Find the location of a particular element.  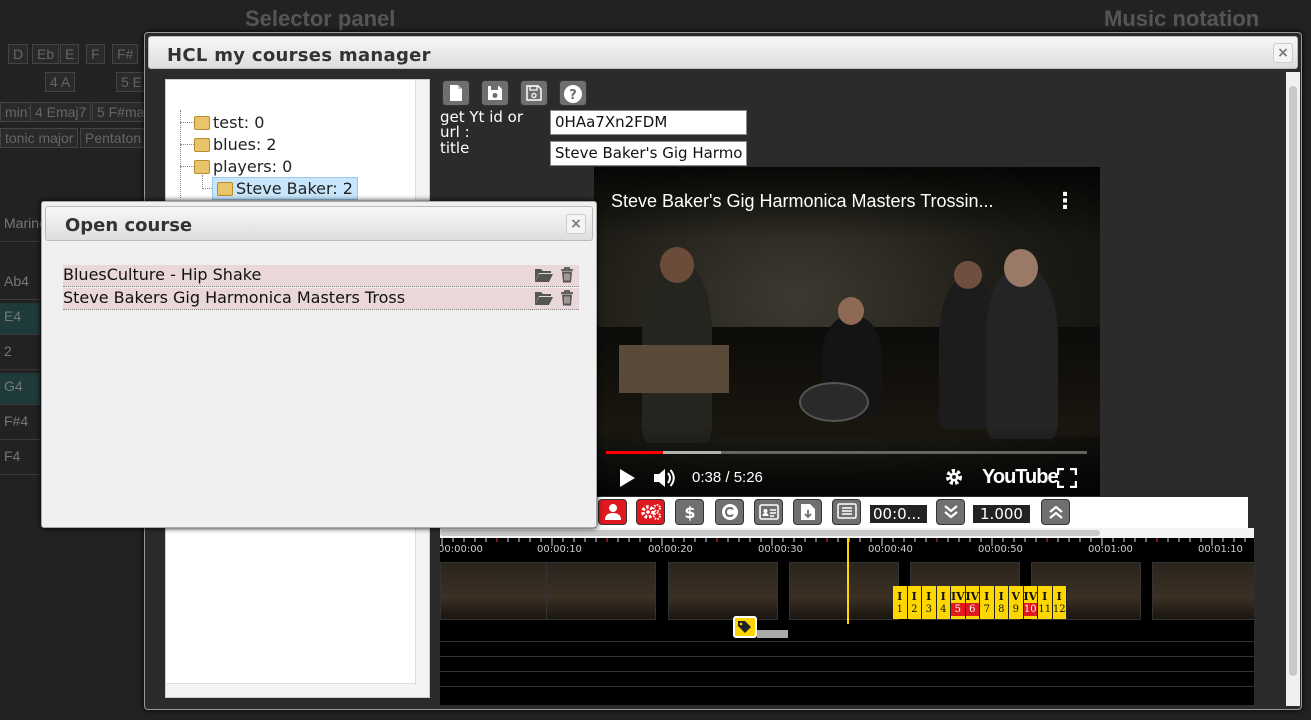

copyright-button is located at coordinates (729, 512).